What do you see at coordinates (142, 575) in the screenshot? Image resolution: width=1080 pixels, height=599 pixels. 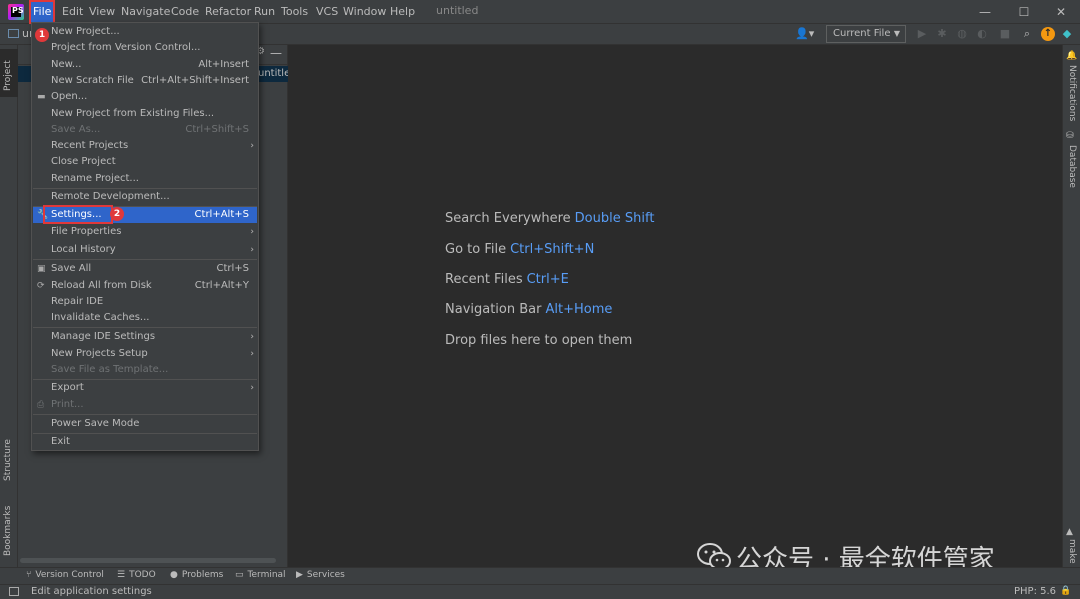 I see `tool-tab-label: TODO` at bounding box center [142, 575].